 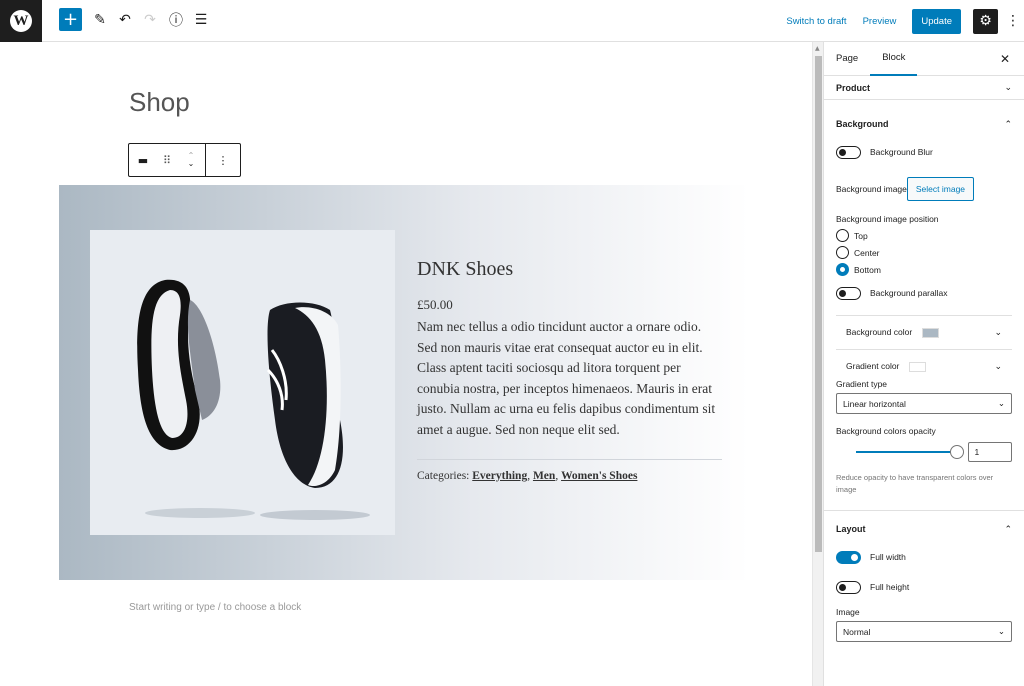 What do you see at coordinates (924, 557) in the screenshot?
I see `full-width-row: Full width` at bounding box center [924, 557].